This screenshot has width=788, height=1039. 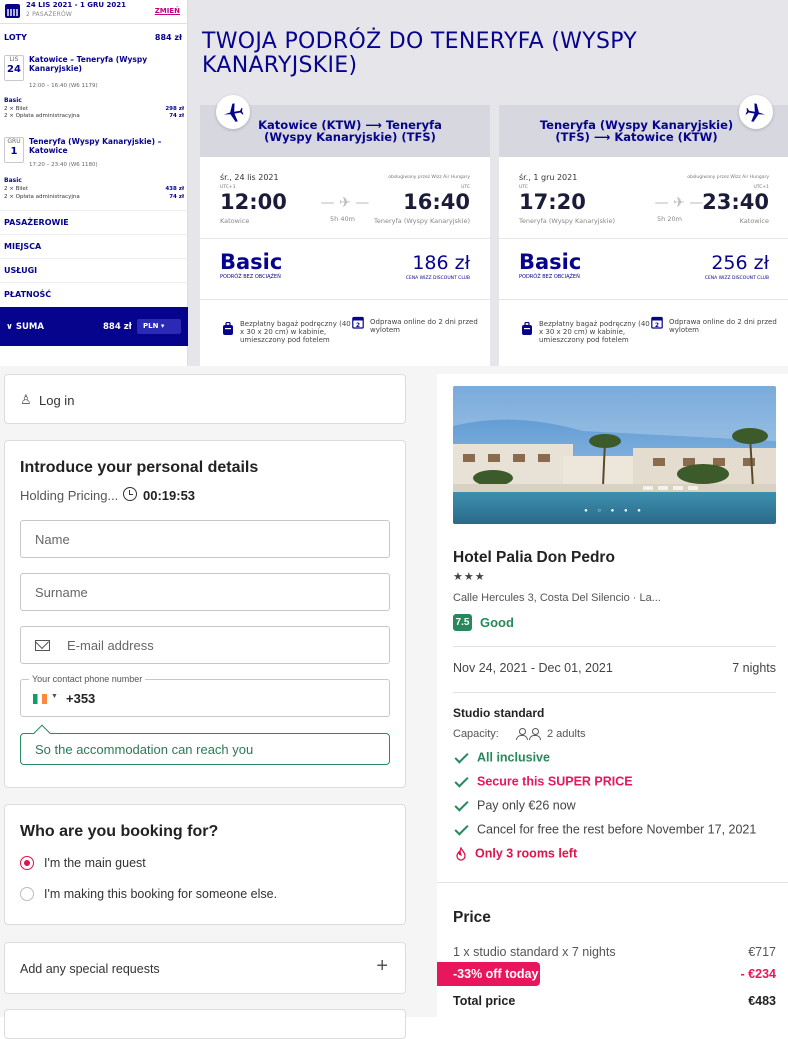 I want to click on fare-price: 186 zł, so click(x=441, y=263).